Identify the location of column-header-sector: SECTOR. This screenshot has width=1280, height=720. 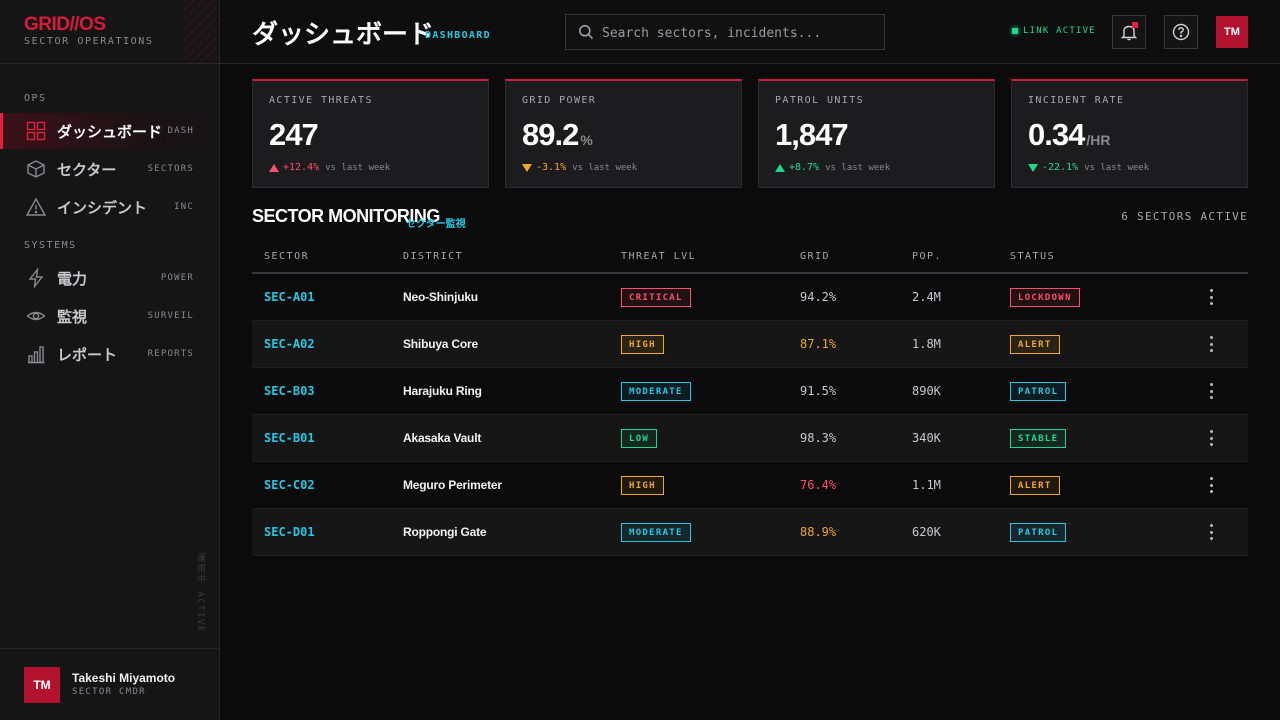
(286, 256).